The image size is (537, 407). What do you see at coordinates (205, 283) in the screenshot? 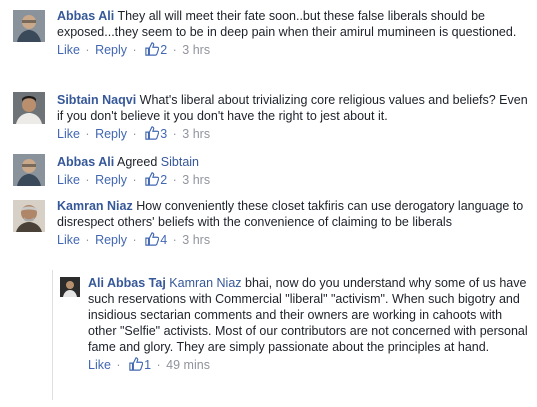
I see `mention-link: Kamran Niaz` at bounding box center [205, 283].